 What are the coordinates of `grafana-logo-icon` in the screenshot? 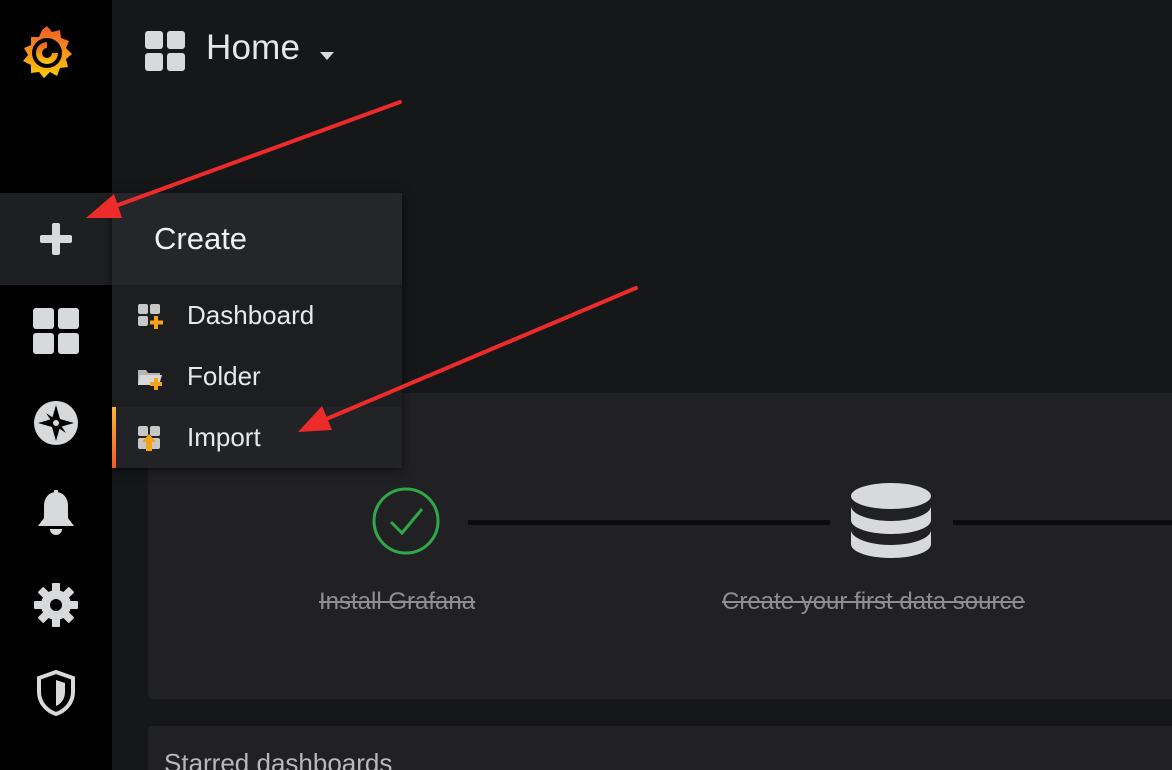 It's located at (47, 53).